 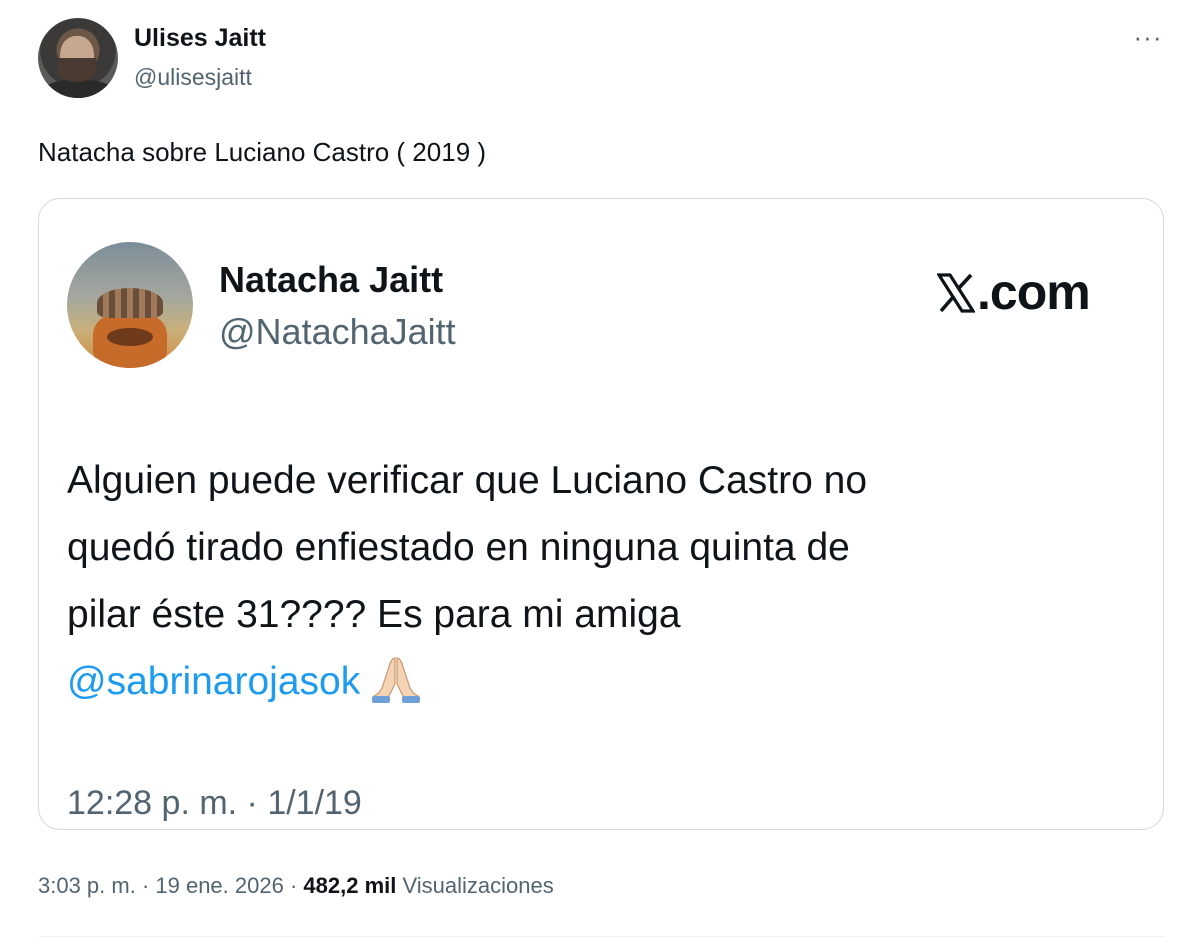 I want to click on quoted-text-line: pilar éste 31???? Es para mi amiga, so click(x=374, y=614).